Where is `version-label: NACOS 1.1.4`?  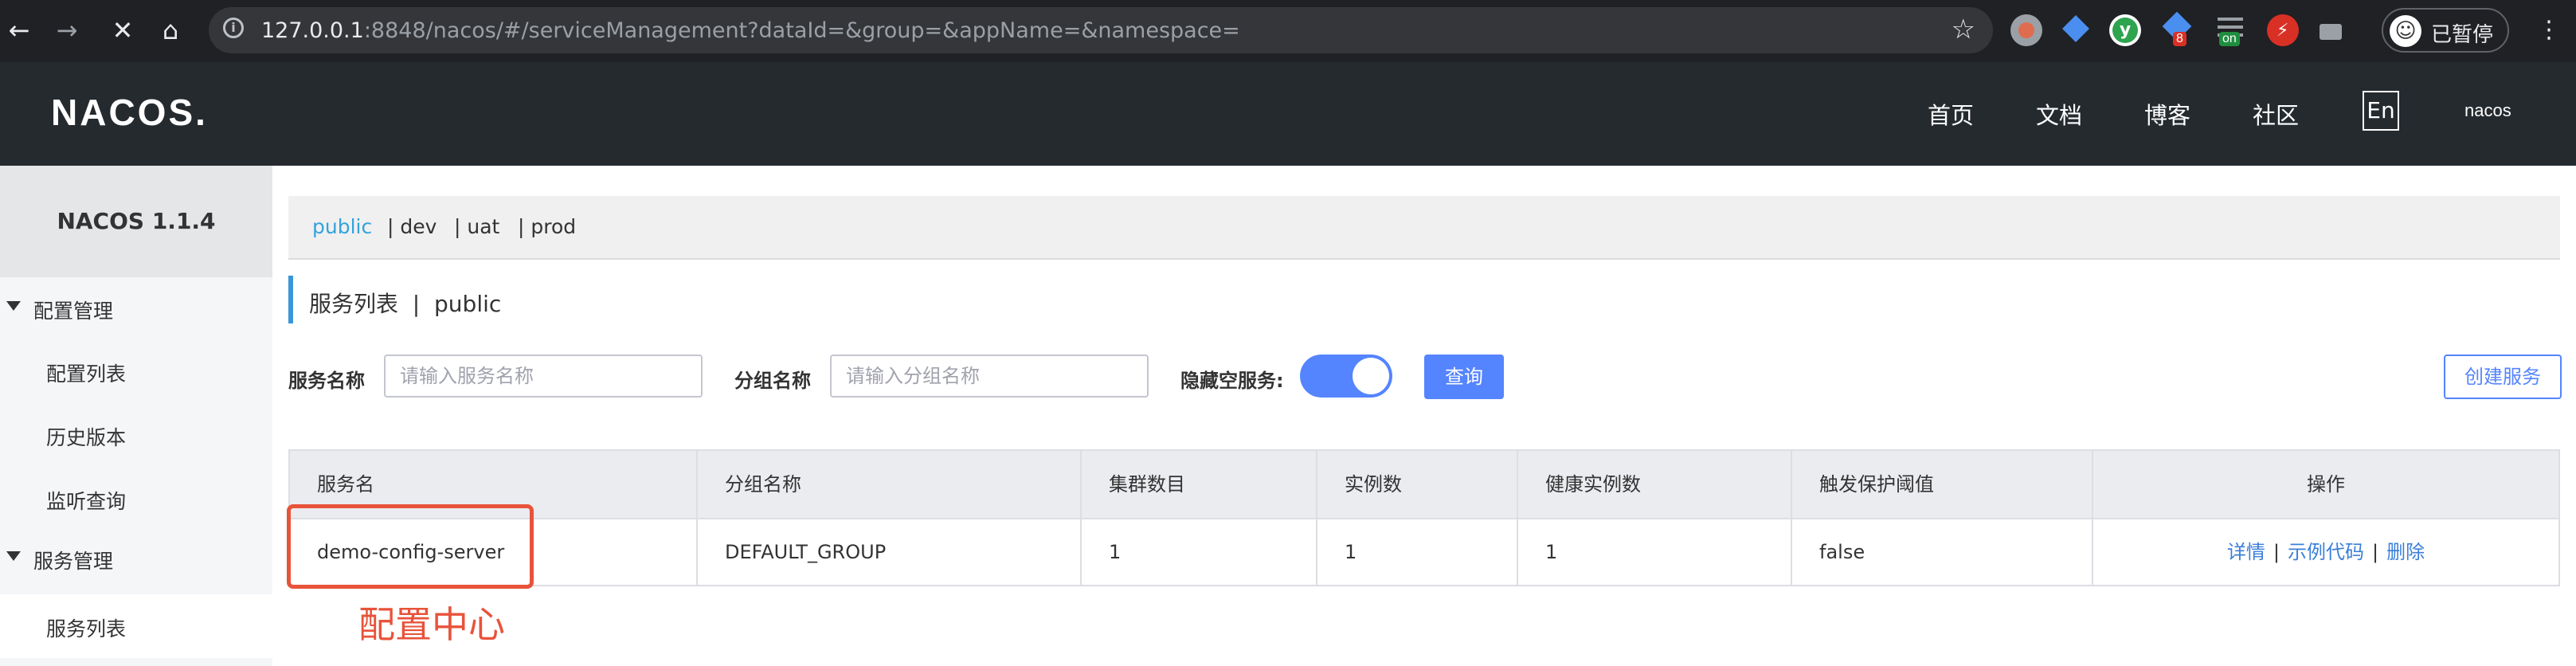
version-label: NACOS 1.1.4 is located at coordinates (136, 221).